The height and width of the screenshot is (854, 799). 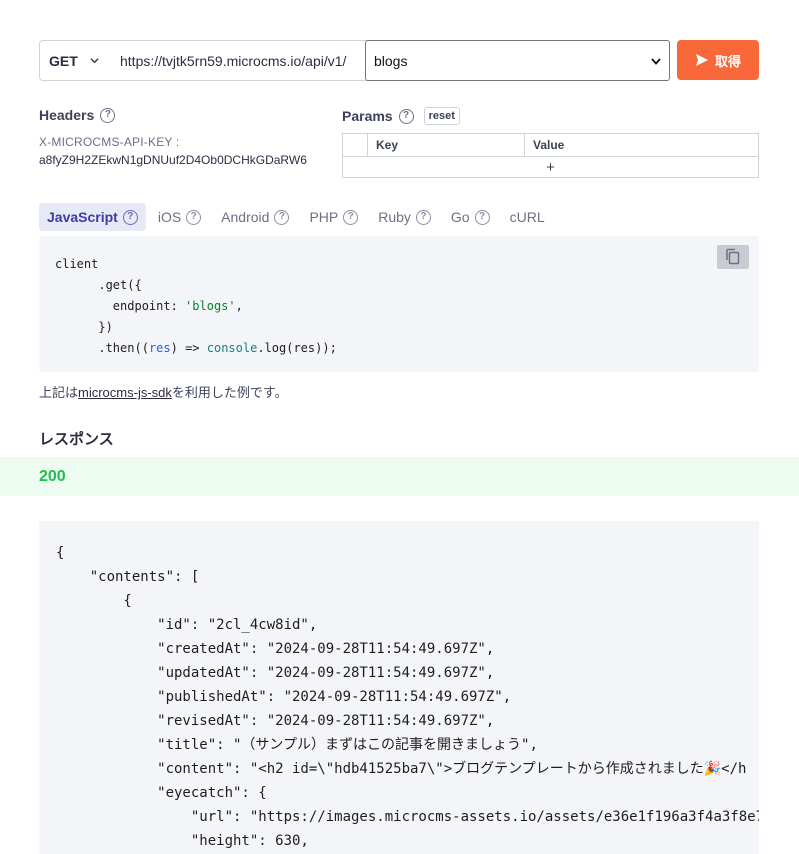 I want to click on params-key-header: Key, so click(x=446, y=145).